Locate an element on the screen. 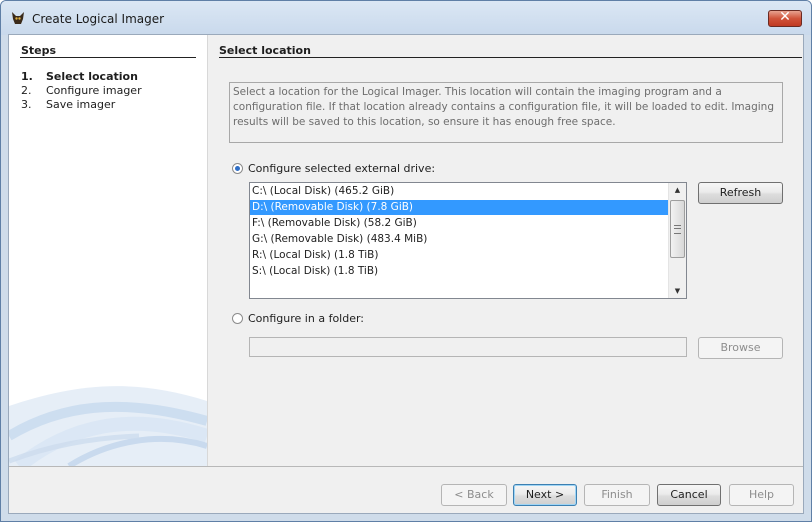 The width and height of the screenshot is (812, 522). close-button: ✕ is located at coordinates (785, 18).